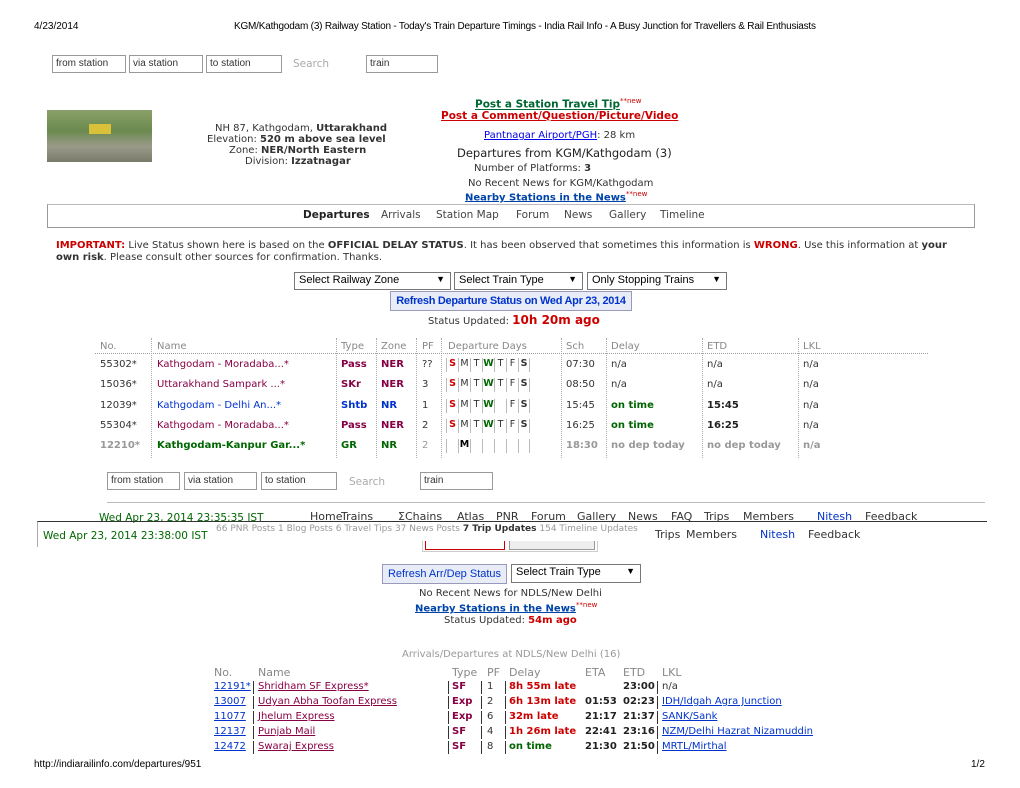  I want to click on nav-feedback-2: Feedback, so click(834, 534).